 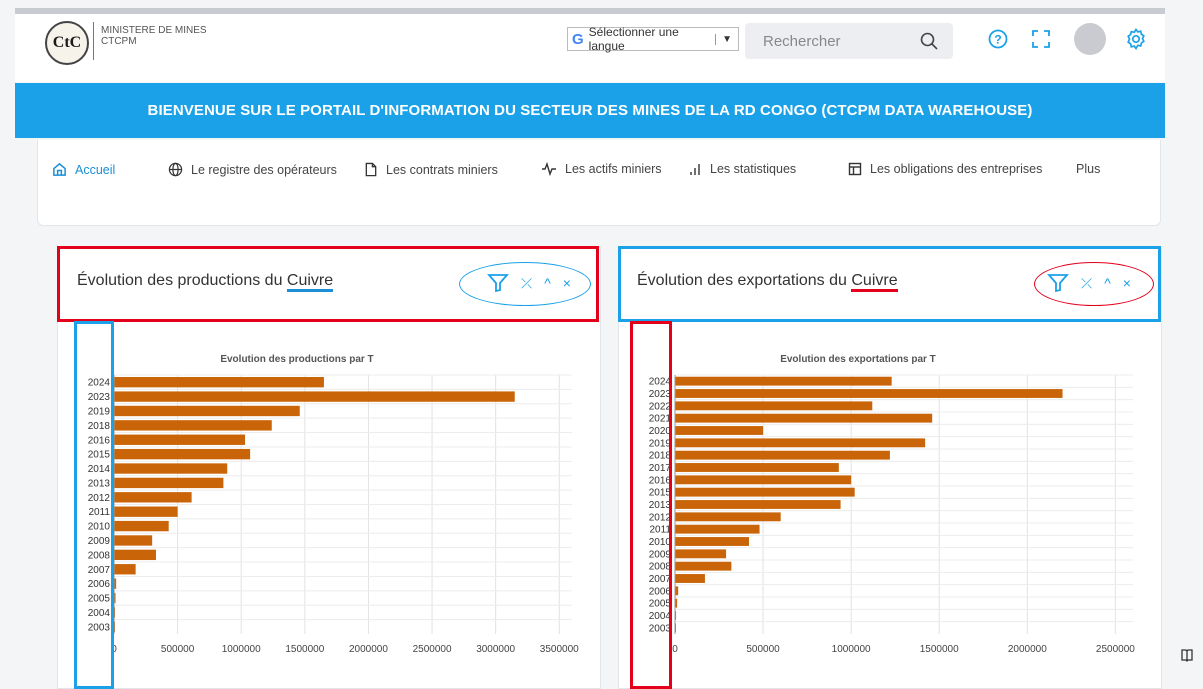 I want to click on nav-item-contrats: Les contrats miniers, so click(x=431, y=169).